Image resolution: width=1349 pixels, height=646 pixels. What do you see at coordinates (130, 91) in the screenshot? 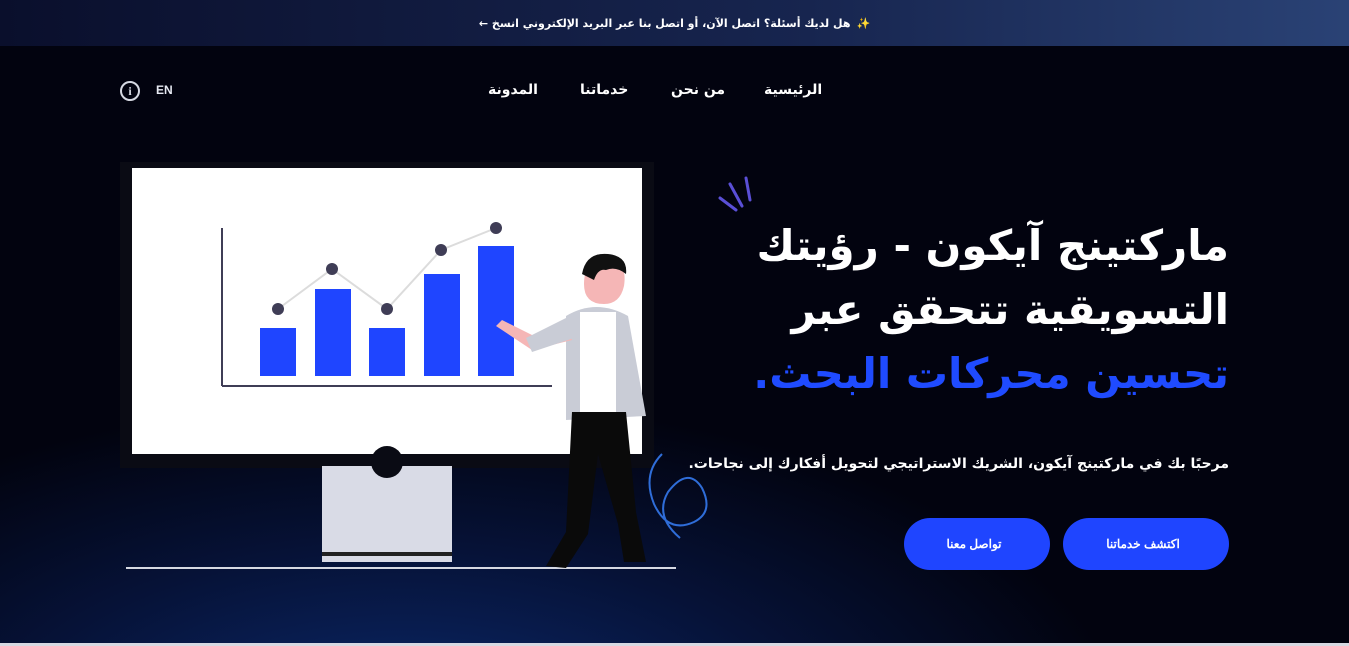
I see `info-icon: i` at bounding box center [130, 91].